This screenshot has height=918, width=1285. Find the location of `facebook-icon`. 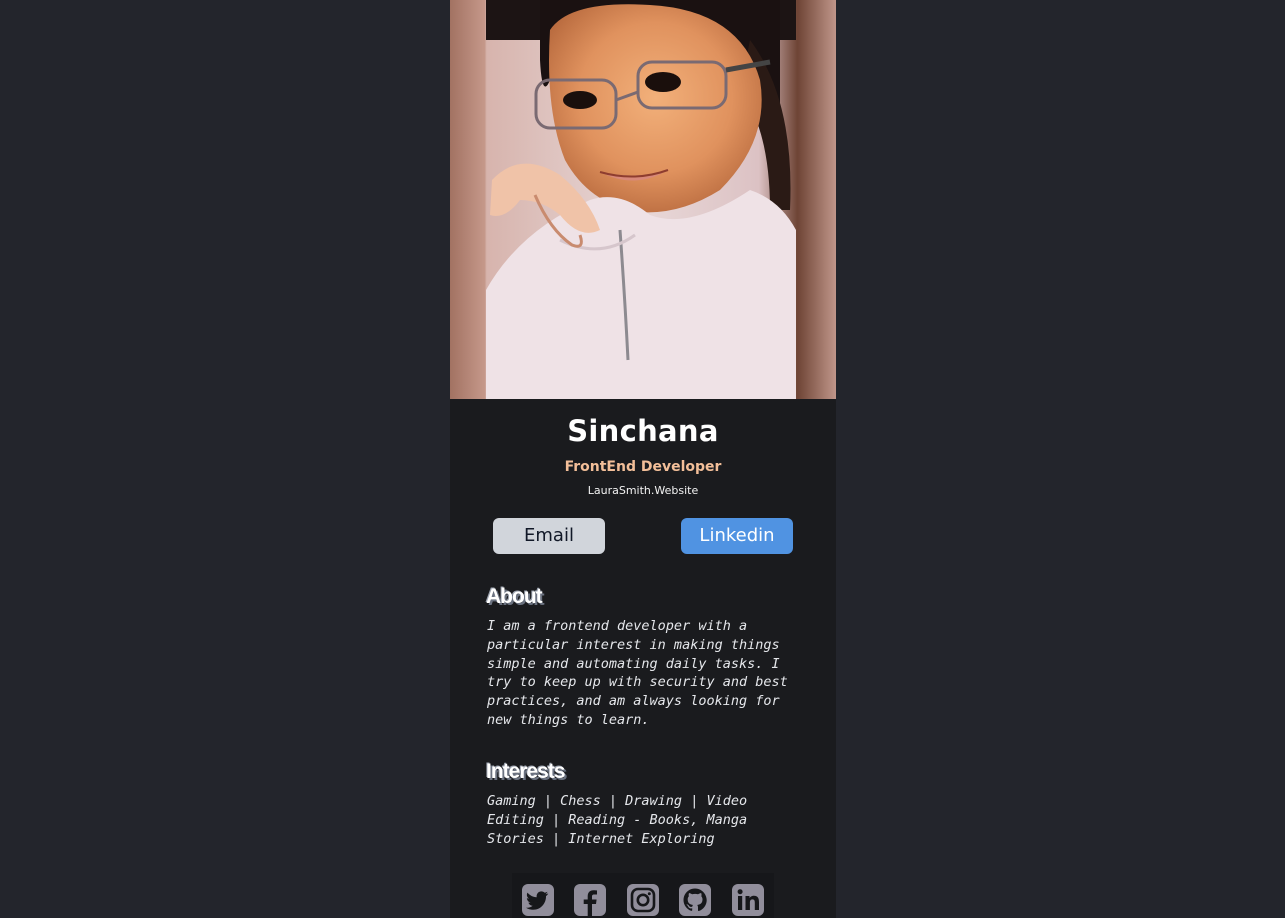

facebook-icon is located at coordinates (590, 900).